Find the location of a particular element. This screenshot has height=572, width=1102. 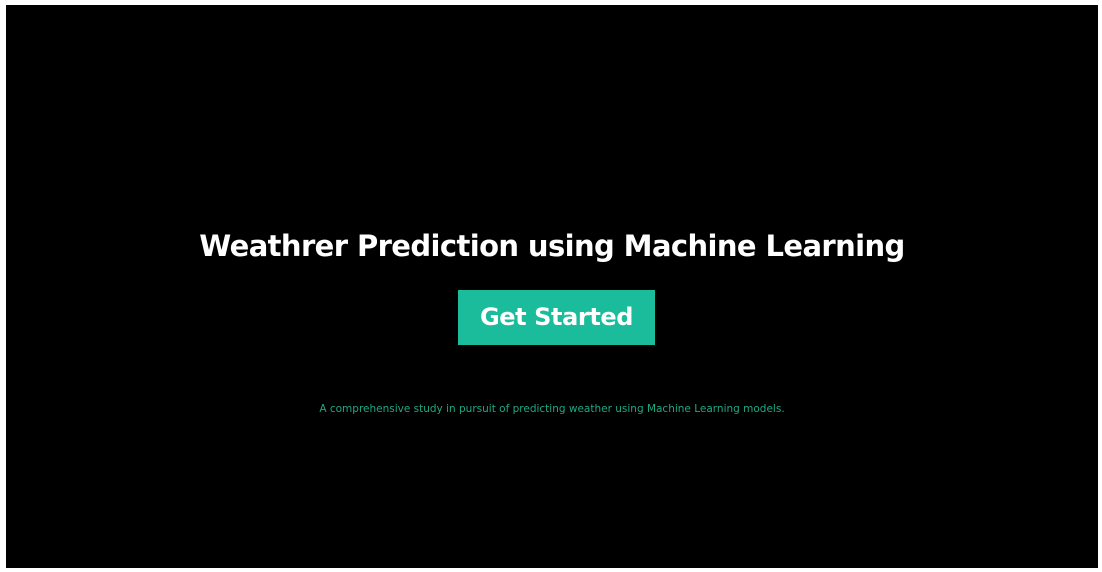

get-started-button: Get Started is located at coordinates (556, 317).